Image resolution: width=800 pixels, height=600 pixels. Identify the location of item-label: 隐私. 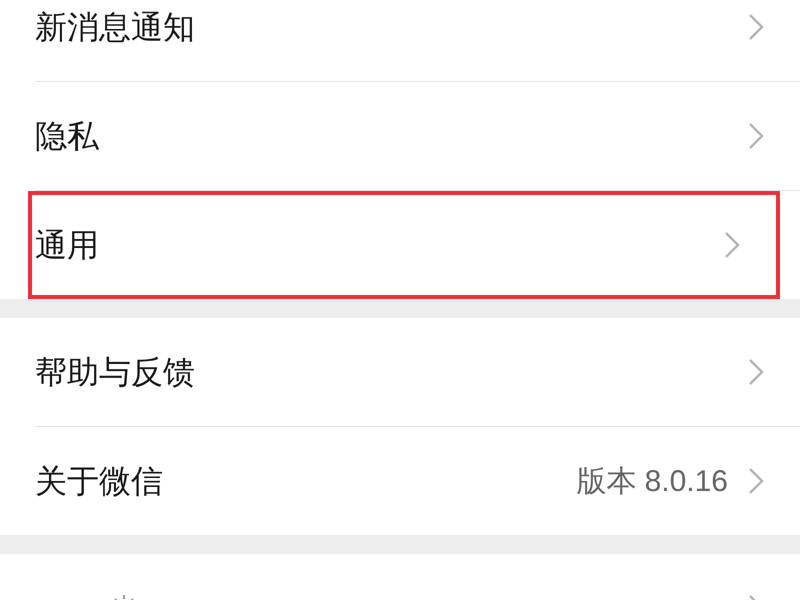
(67, 136).